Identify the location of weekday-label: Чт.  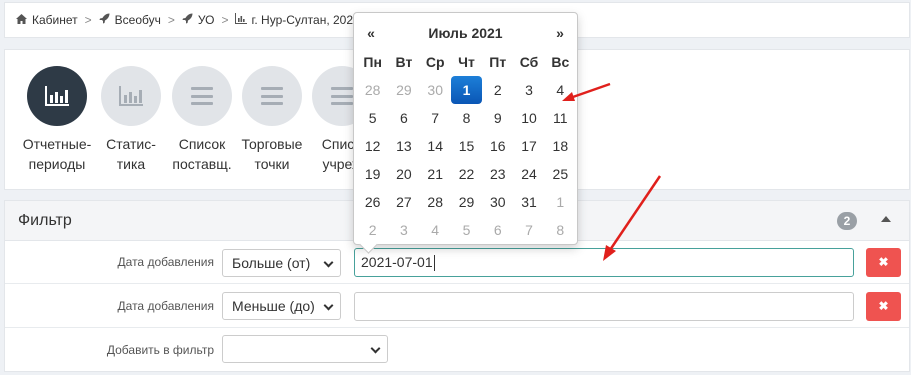
(466, 62).